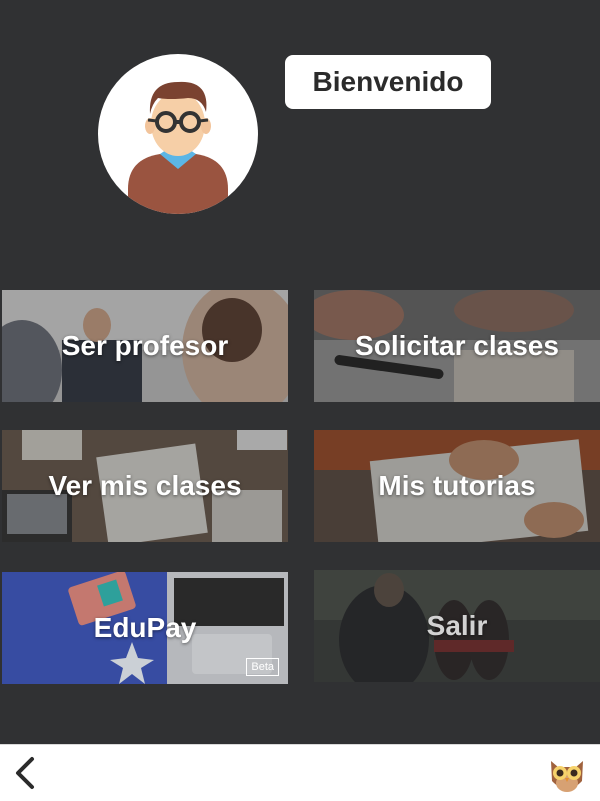  Describe the element at coordinates (388, 82) in the screenshot. I see `welcome-badge: Bienvenido` at that location.